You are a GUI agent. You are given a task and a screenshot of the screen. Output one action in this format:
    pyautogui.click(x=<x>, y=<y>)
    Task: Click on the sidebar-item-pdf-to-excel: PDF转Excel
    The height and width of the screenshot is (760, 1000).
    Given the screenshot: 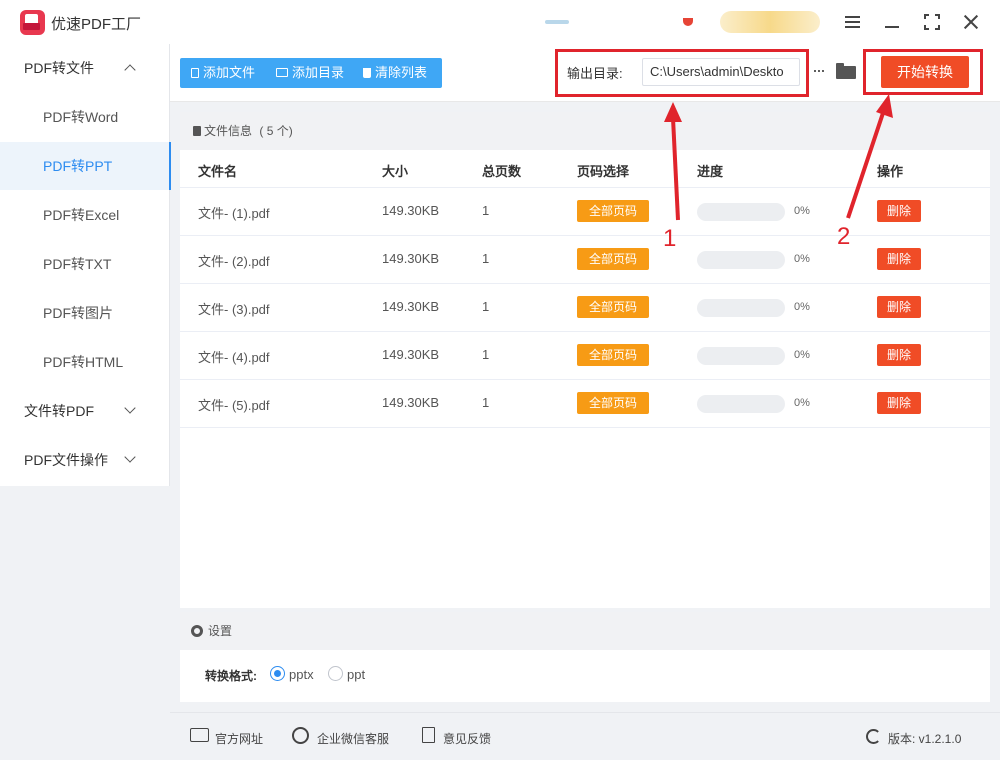 What is the action you would take?
    pyautogui.click(x=85, y=215)
    